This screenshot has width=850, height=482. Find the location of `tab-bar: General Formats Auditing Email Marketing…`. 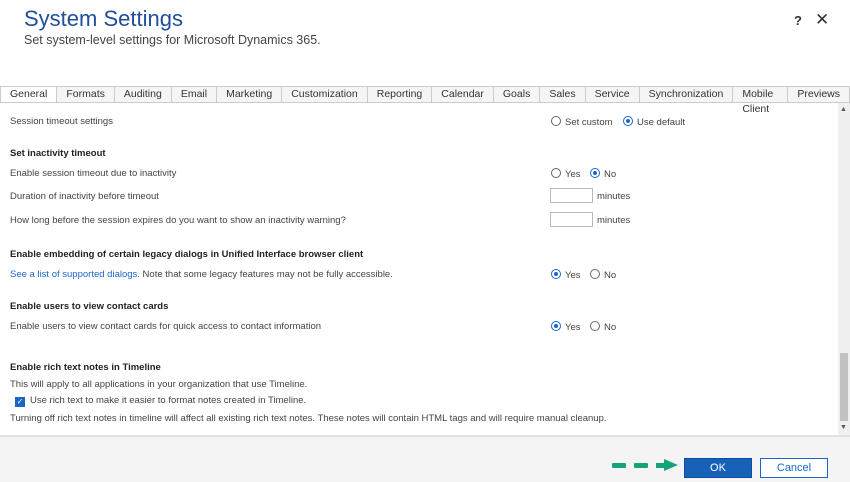

tab-bar: General Formats Auditing Email Marketing… is located at coordinates (425, 100).